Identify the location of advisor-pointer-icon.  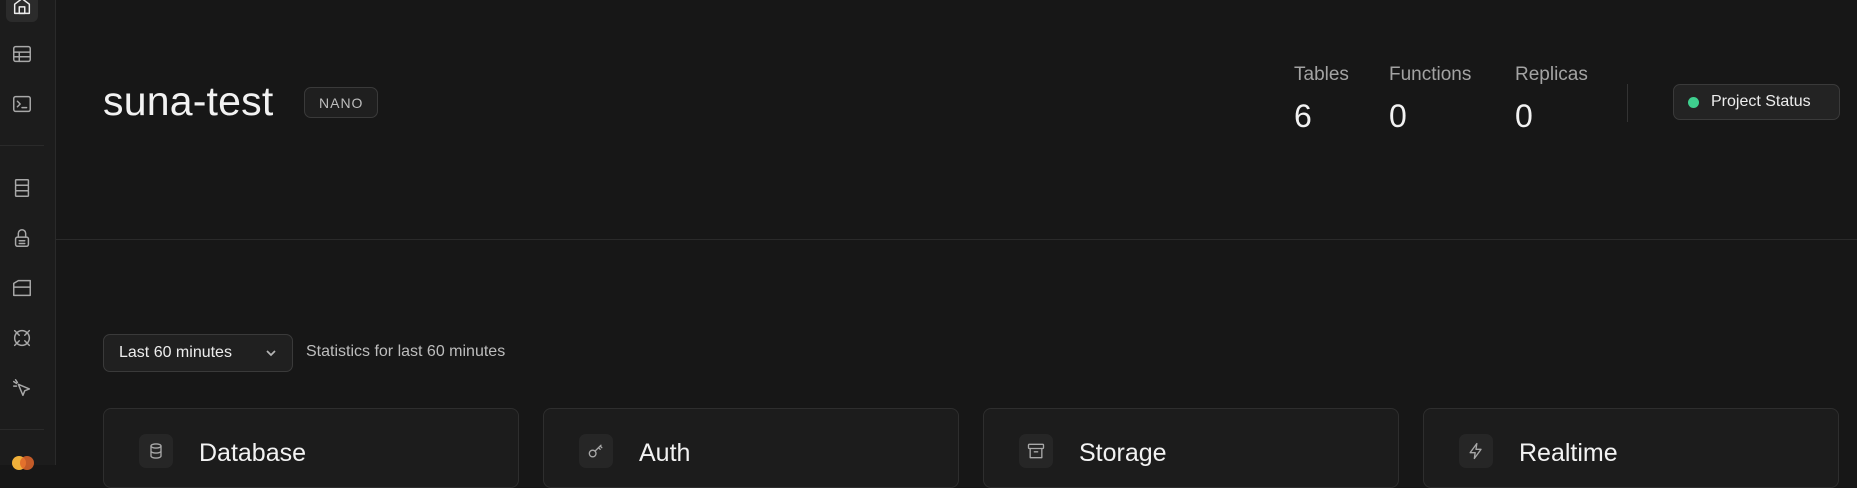
(22, 388).